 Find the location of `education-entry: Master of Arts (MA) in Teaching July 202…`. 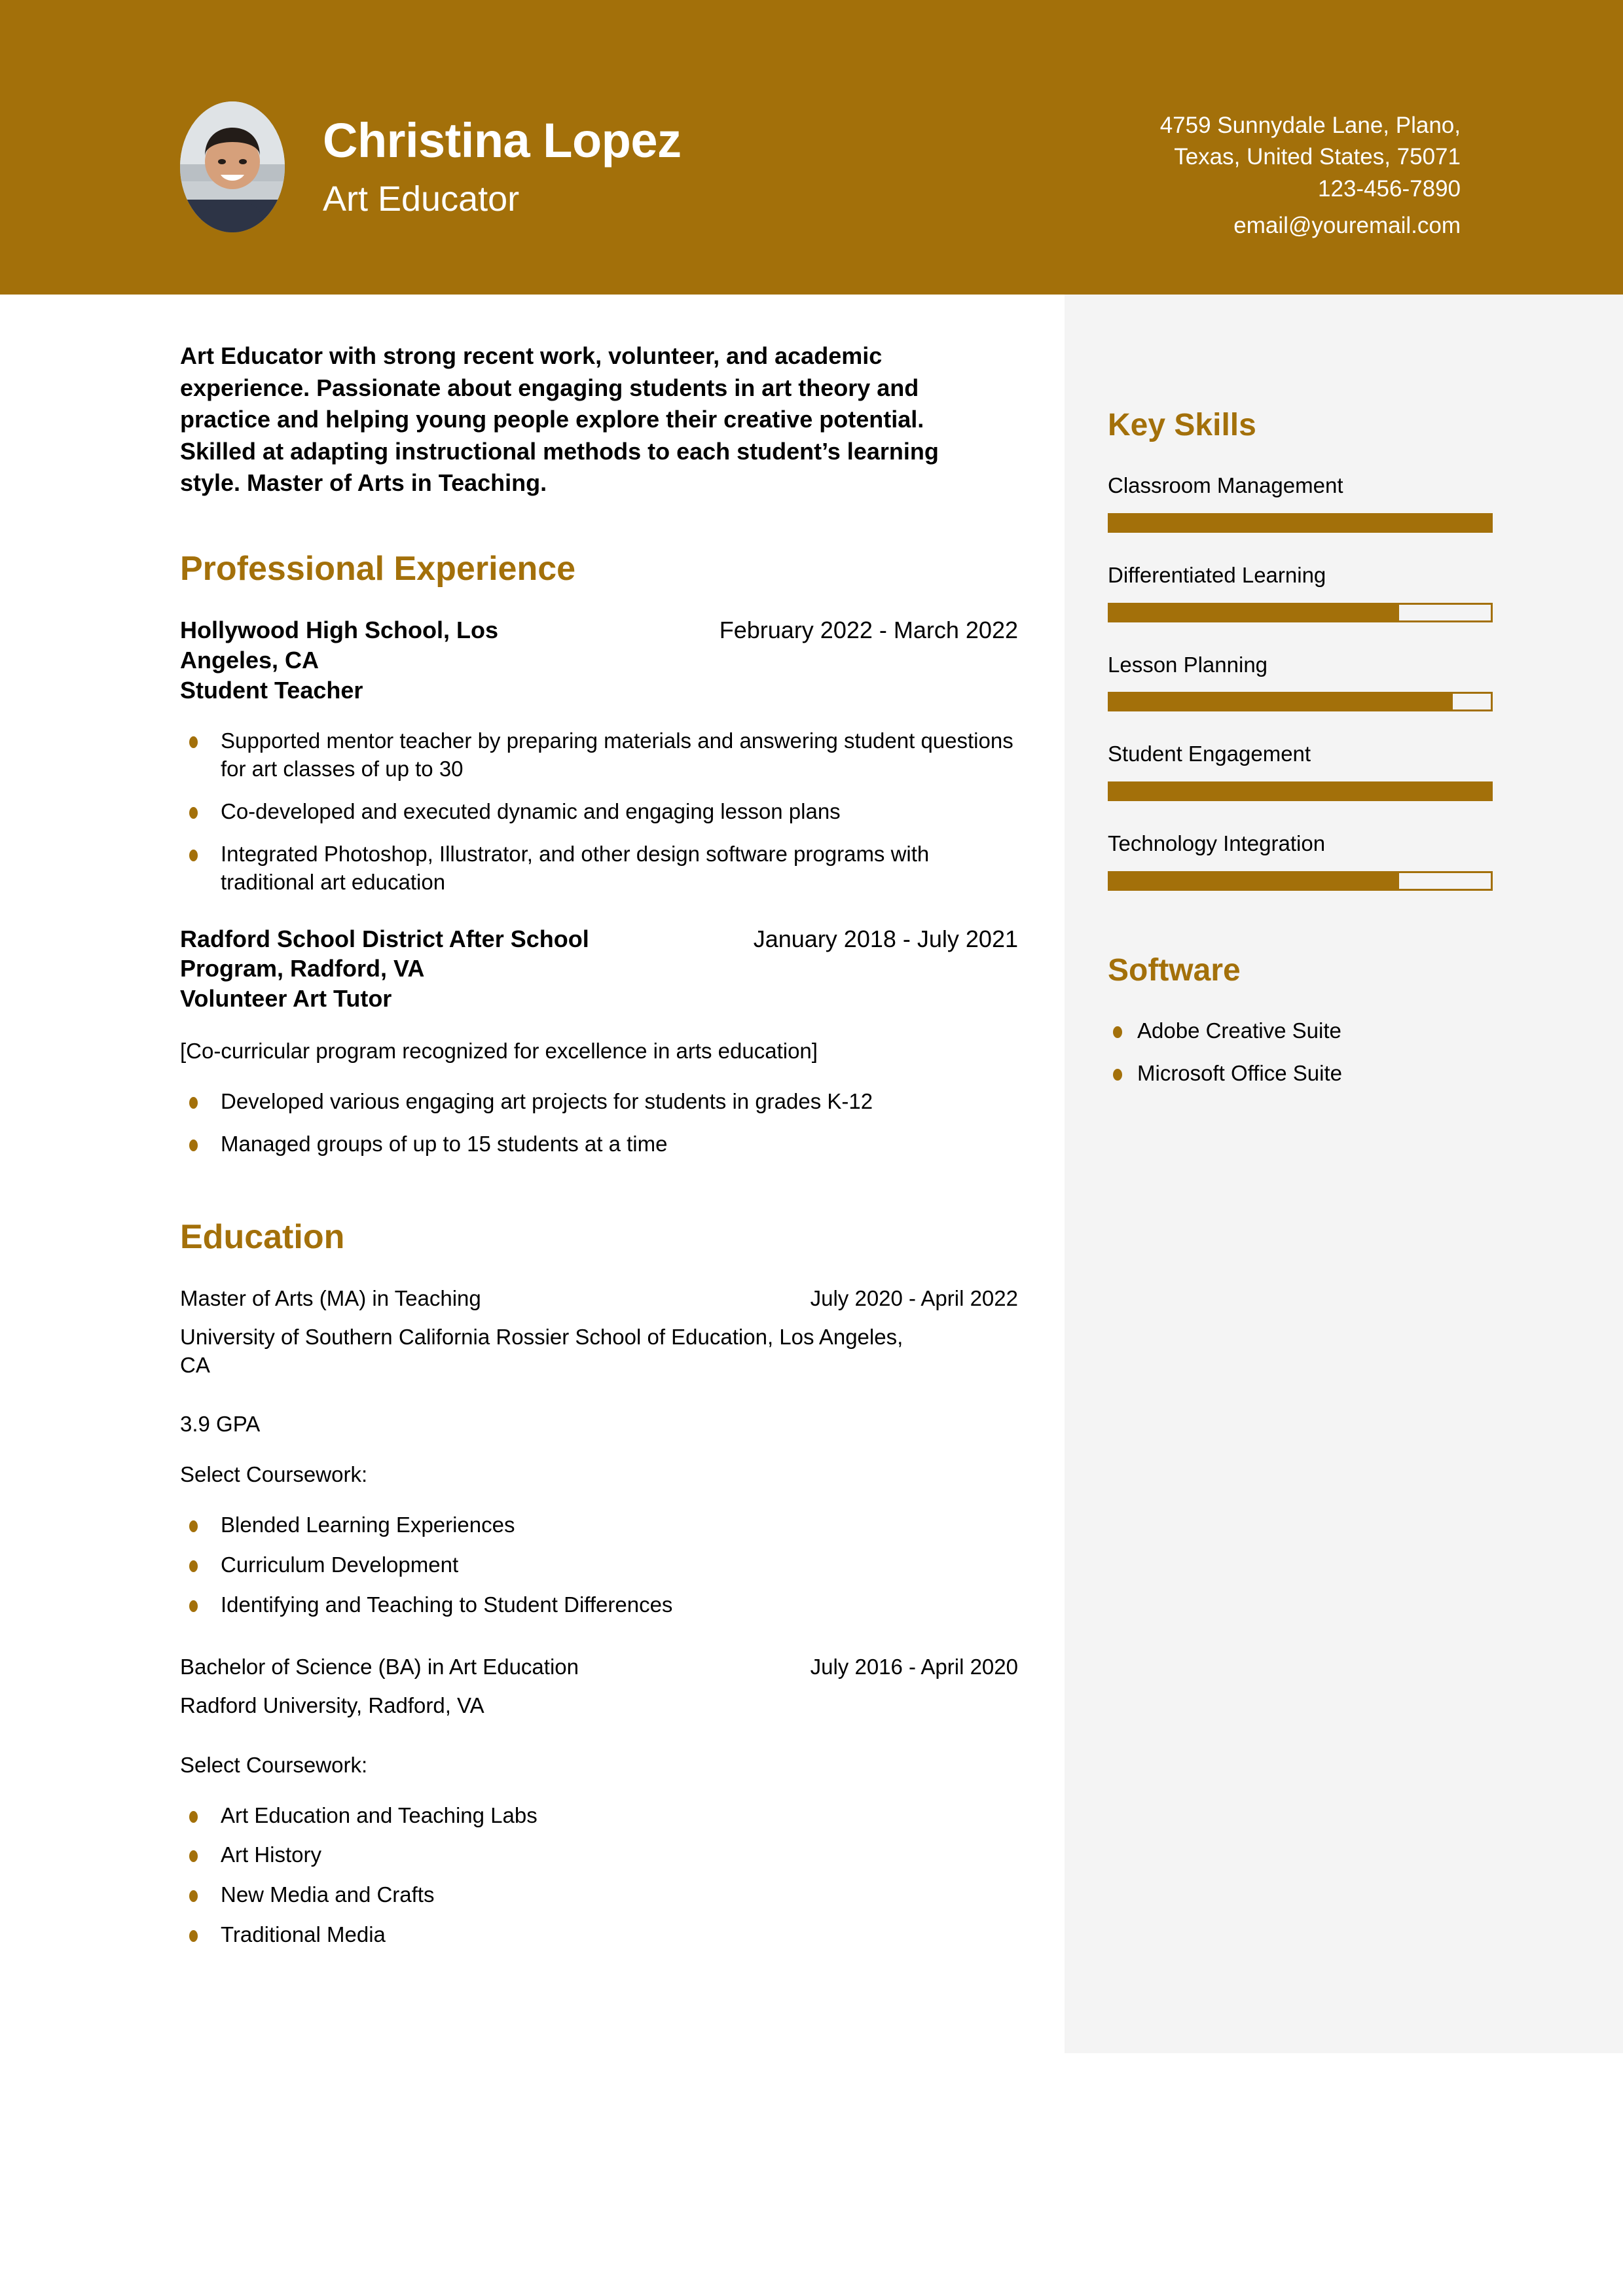

education-entry: Master of Arts (MA) in Teaching July 202… is located at coordinates (599, 1452).